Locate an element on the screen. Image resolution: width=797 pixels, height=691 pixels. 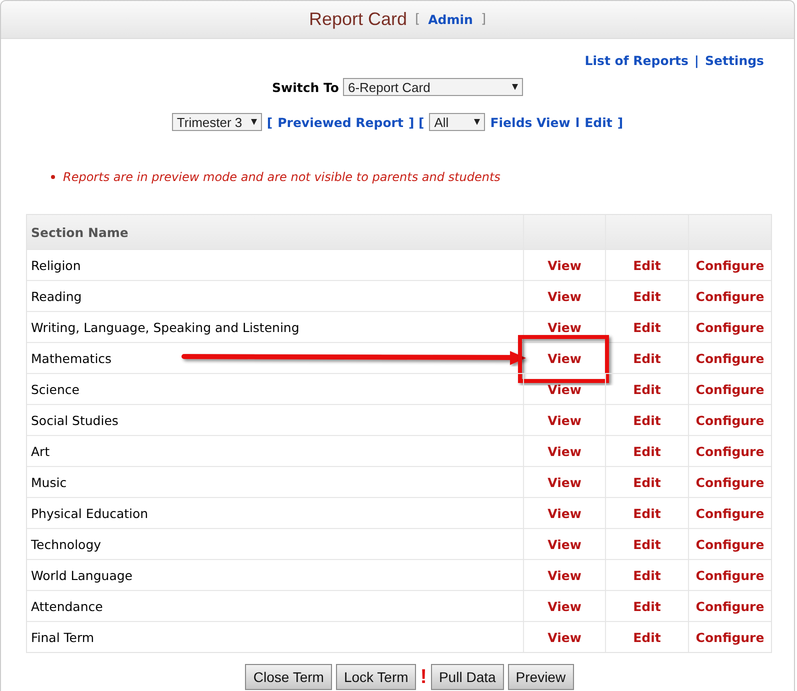
section-name: Social Studies is located at coordinates (74, 420).